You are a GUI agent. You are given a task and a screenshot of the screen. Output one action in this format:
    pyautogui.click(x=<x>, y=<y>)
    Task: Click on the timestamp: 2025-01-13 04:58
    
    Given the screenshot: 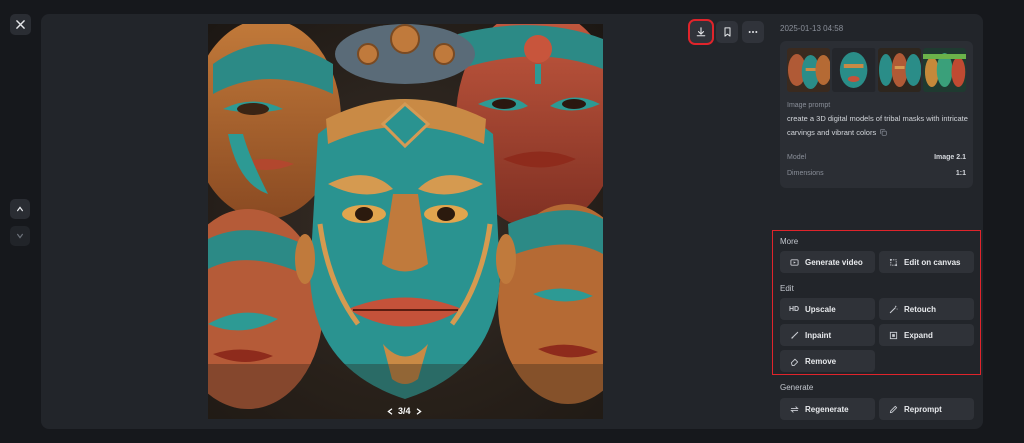 What is the action you would take?
    pyautogui.click(x=812, y=28)
    